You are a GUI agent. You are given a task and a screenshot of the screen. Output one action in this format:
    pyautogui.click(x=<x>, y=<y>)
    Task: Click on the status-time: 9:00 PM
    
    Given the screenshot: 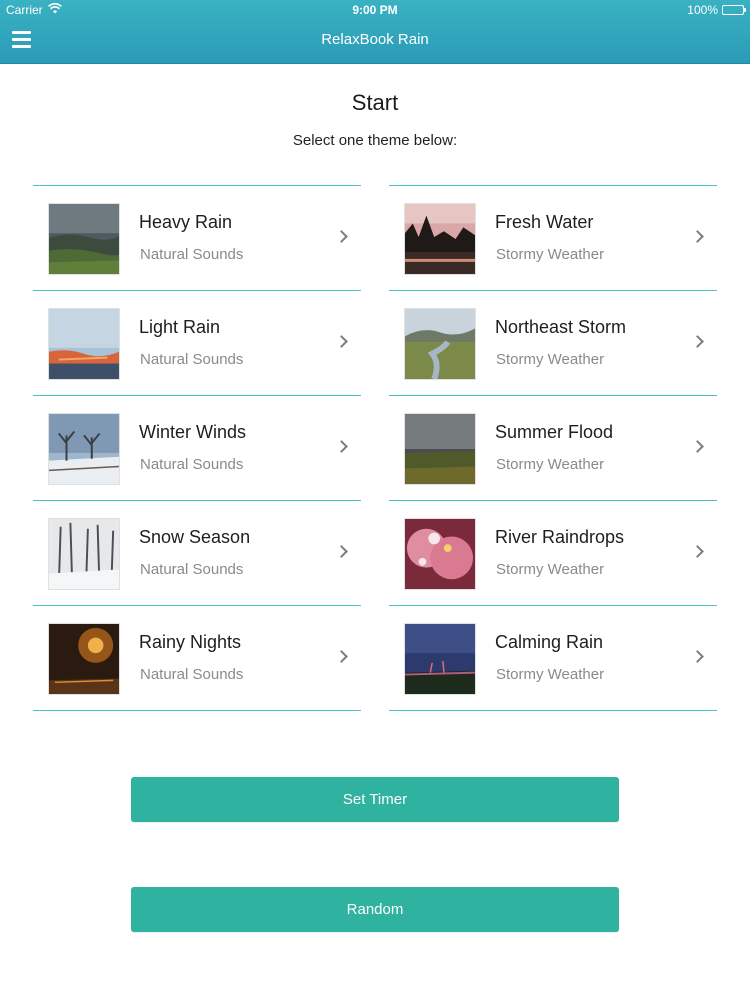 What is the action you would take?
    pyautogui.click(x=375, y=10)
    